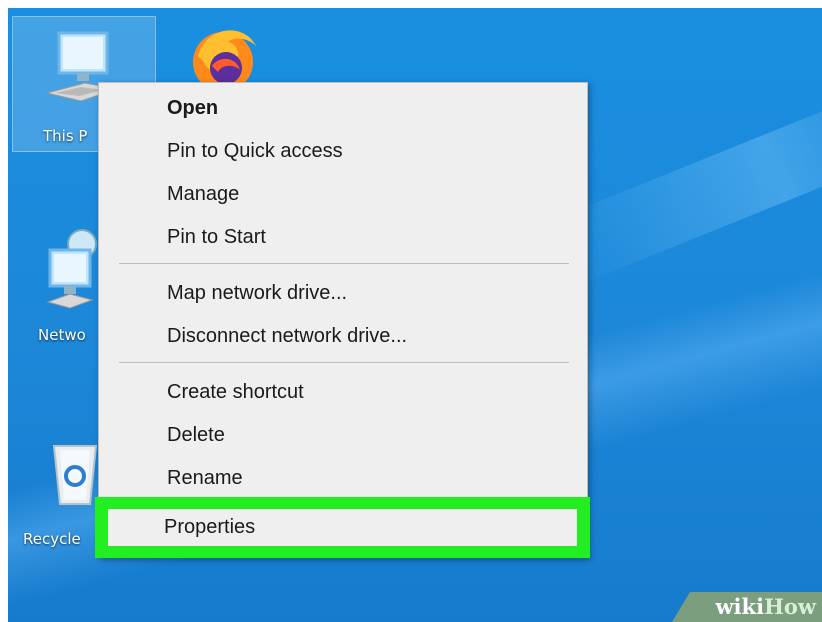 The width and height of the screenshot is (822, 622). I want to click on menu-item-open: Open, so click(343, 109).